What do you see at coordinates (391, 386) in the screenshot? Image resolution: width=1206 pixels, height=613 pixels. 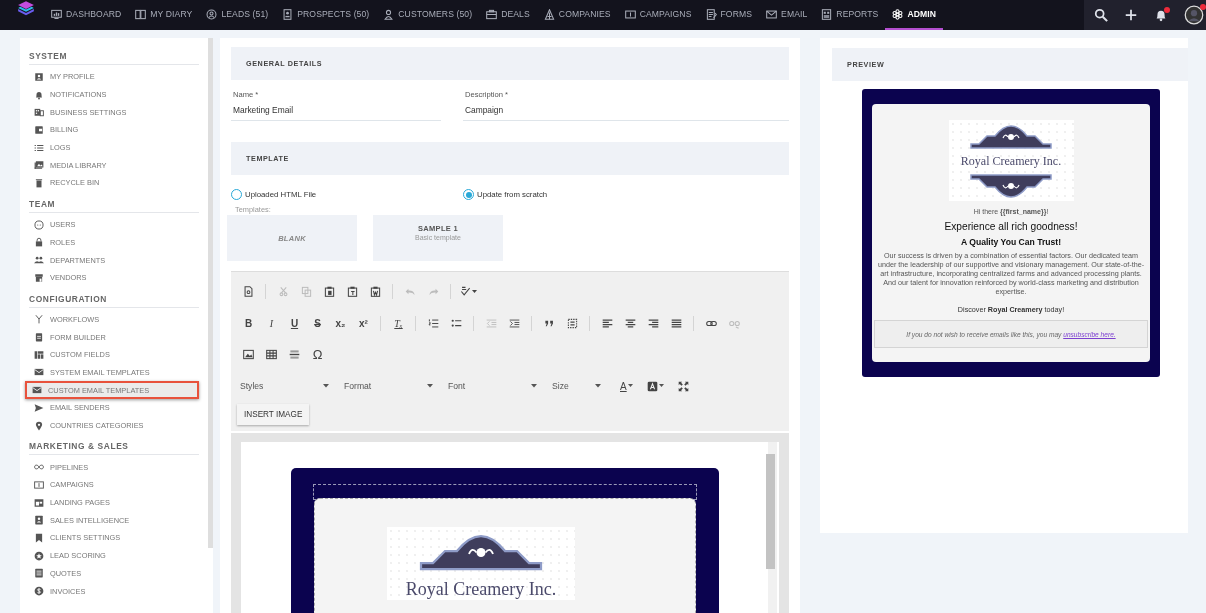 I see `format-dropdown: Format` at bounding box center [391, 386].